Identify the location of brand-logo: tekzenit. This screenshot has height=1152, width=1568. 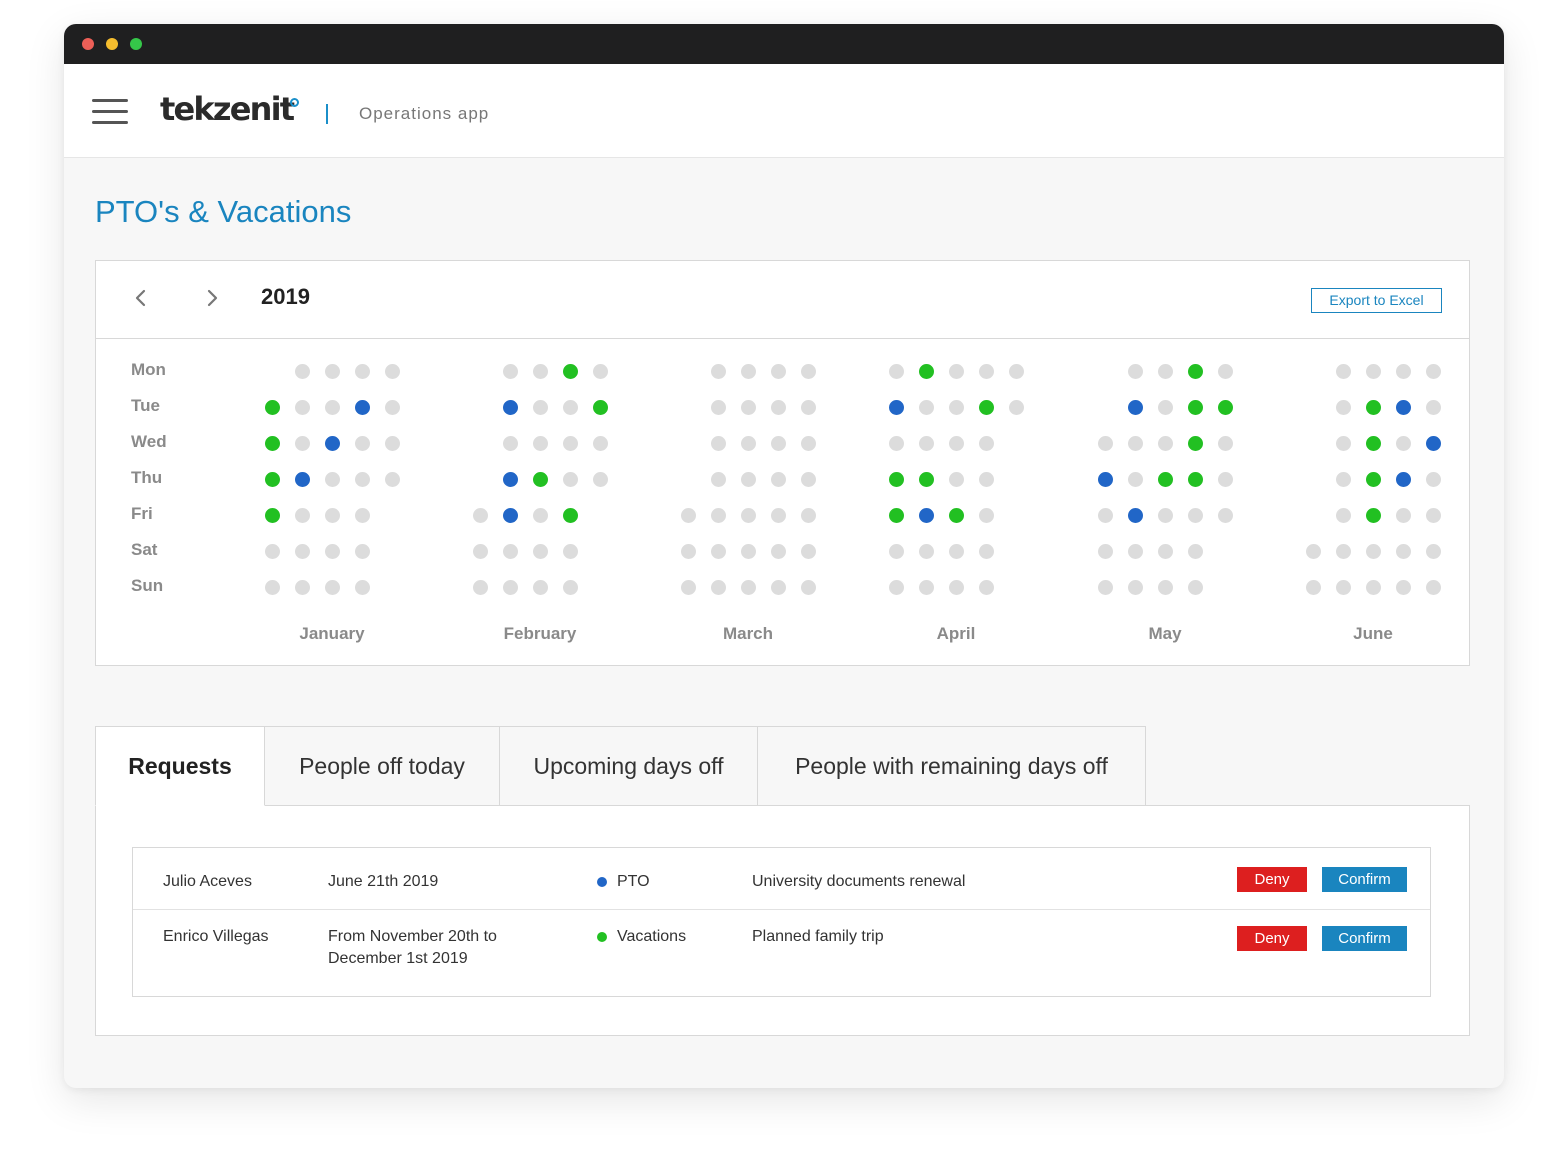
(227, 109).